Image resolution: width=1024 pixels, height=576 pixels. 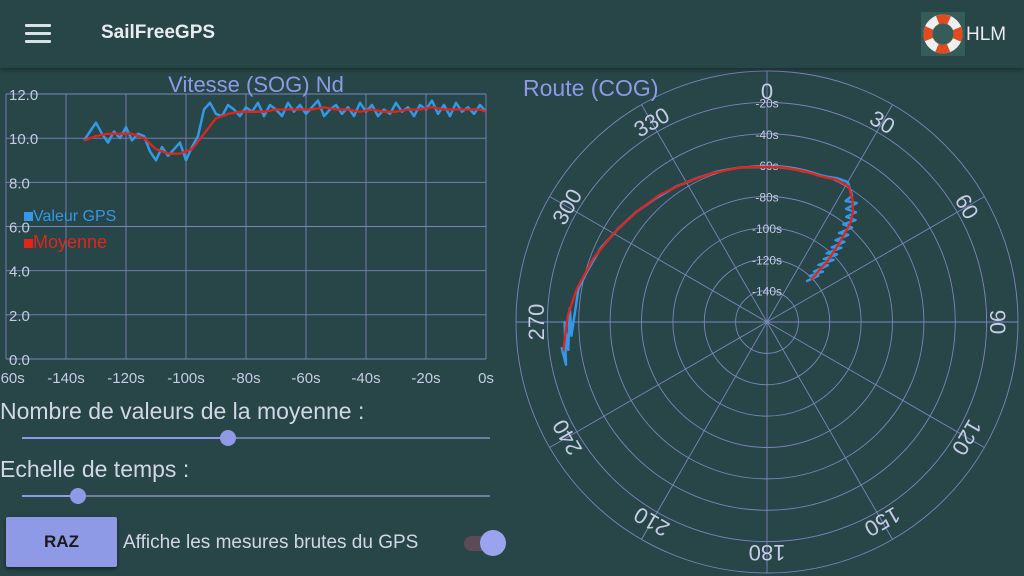 I want to click on moyenne-label: Nombre de valeurs de la moyenne :, so click(x=182, y=411).